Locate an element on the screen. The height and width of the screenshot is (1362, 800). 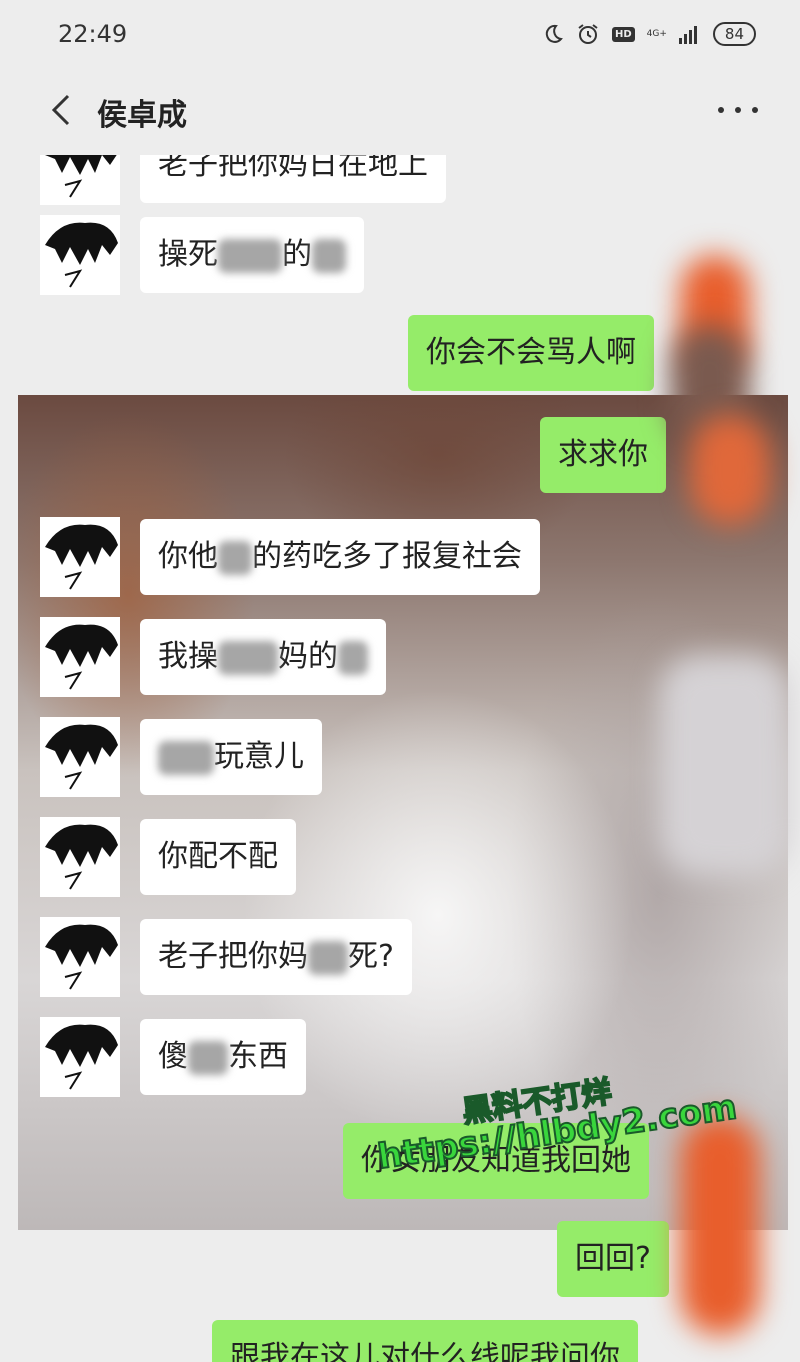
message-text: 老子把你妈 is located at coordinates (233, 956).